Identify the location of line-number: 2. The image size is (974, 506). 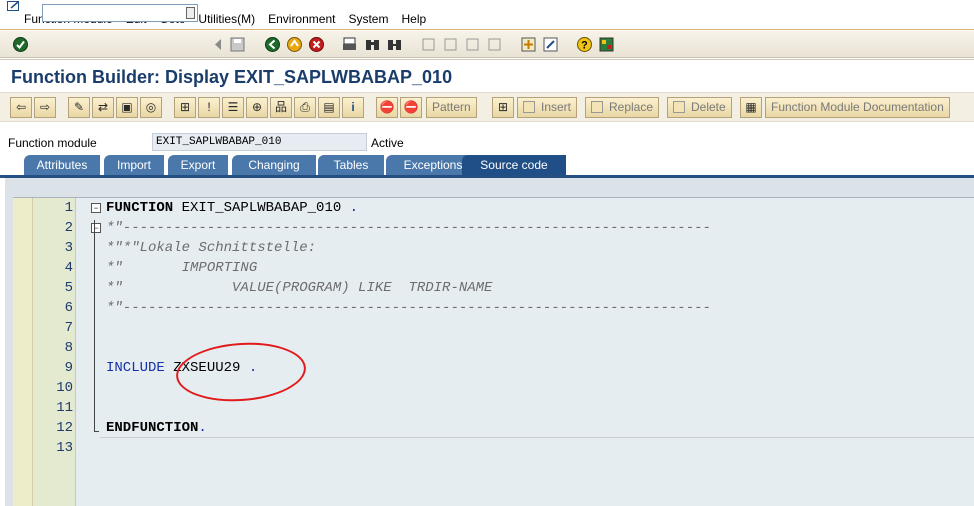
(68, 228).